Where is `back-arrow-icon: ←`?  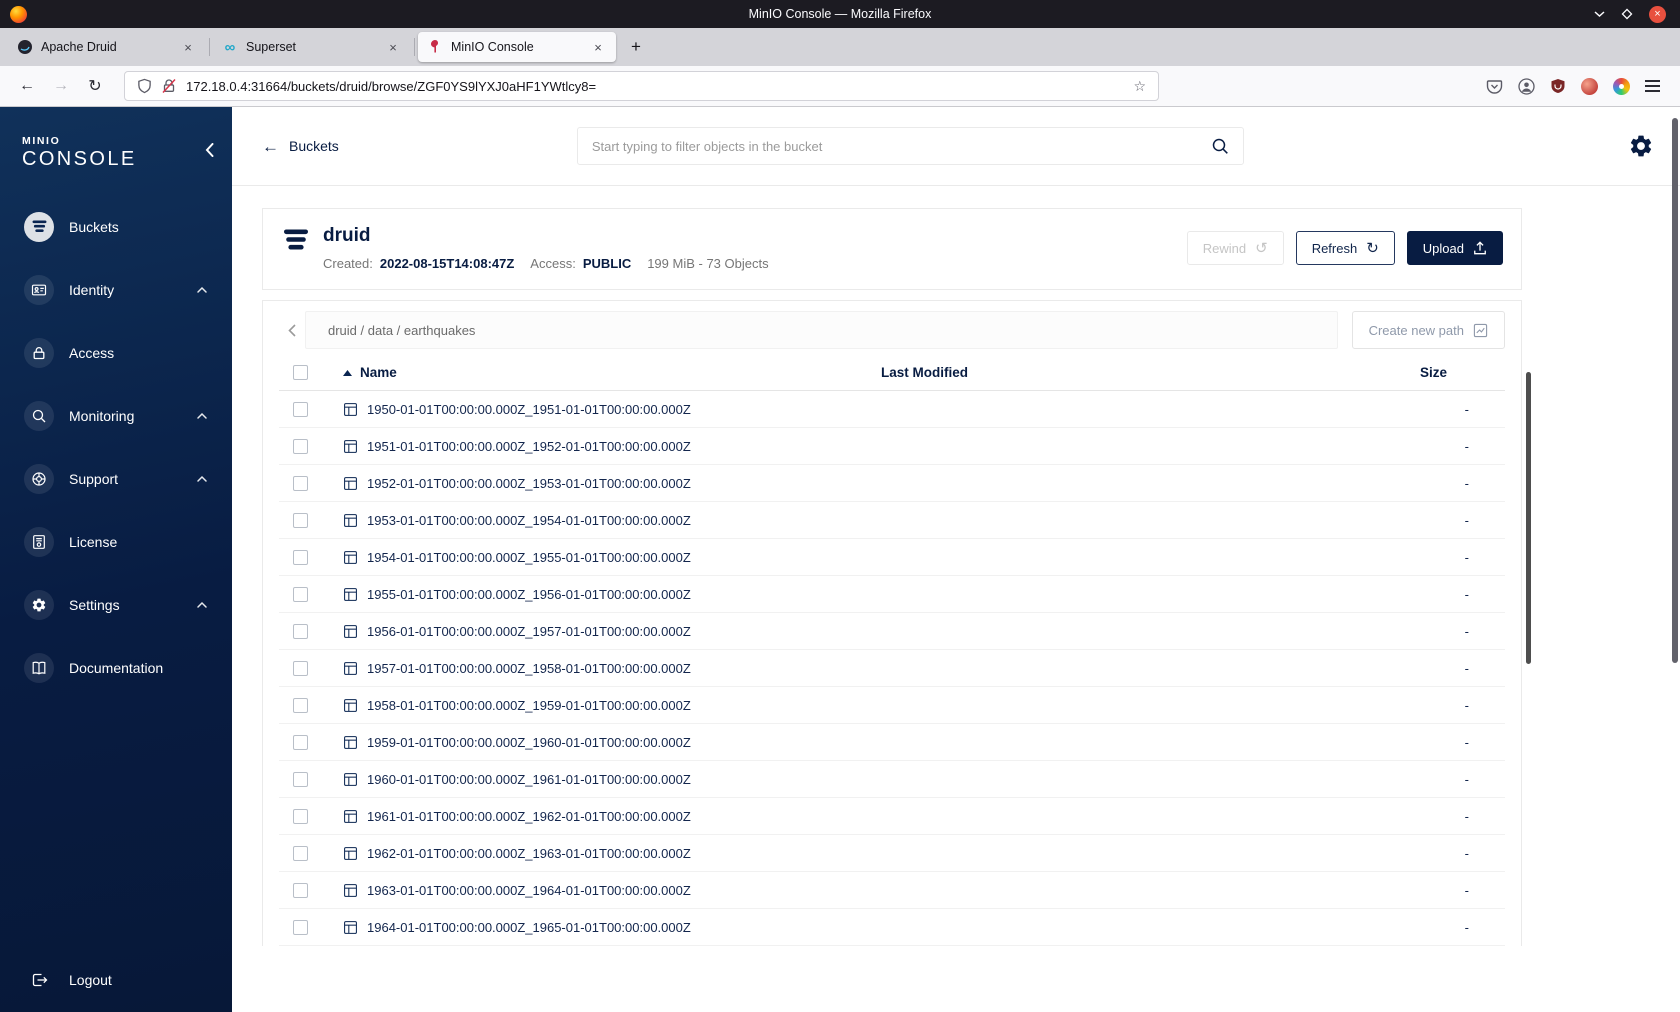 back-arrow-icon: ← is located at coordinates (270, 146).